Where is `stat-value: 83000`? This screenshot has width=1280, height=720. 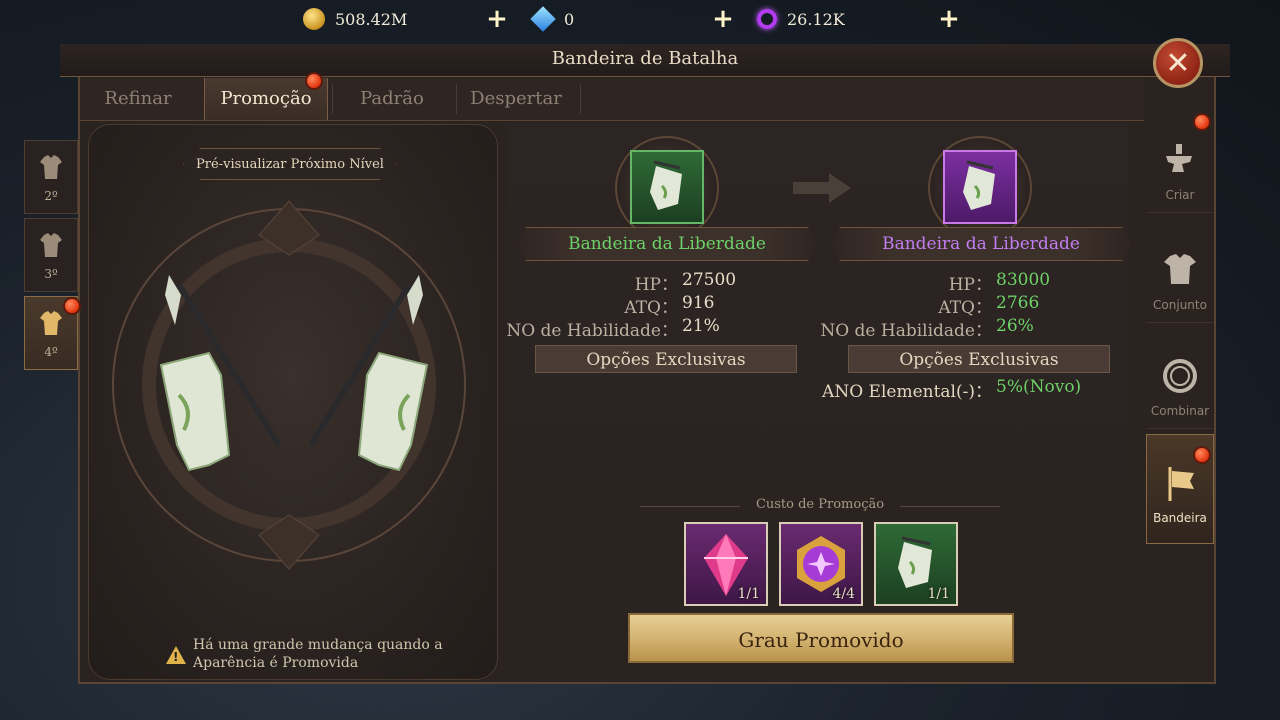
stat-value: 83000 is located at coordinates (1023, 280).